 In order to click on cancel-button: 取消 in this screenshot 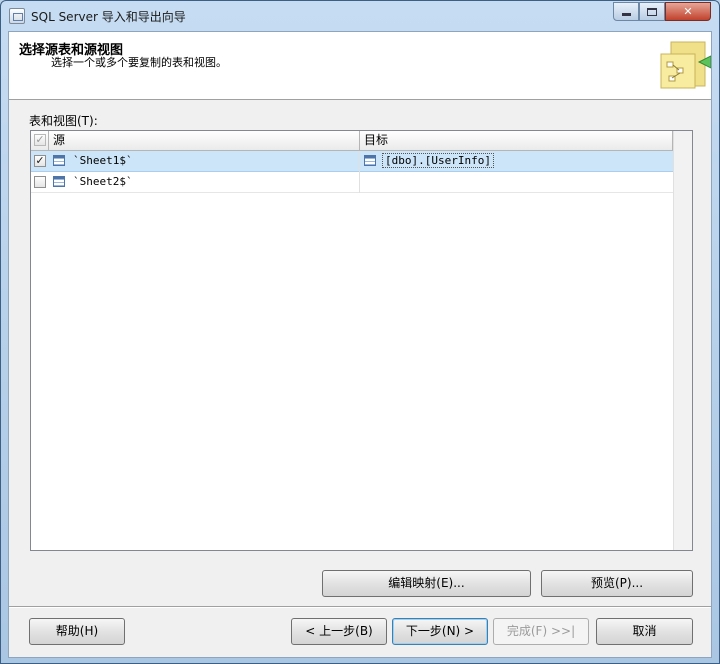, I will do `click(644, 631)`.